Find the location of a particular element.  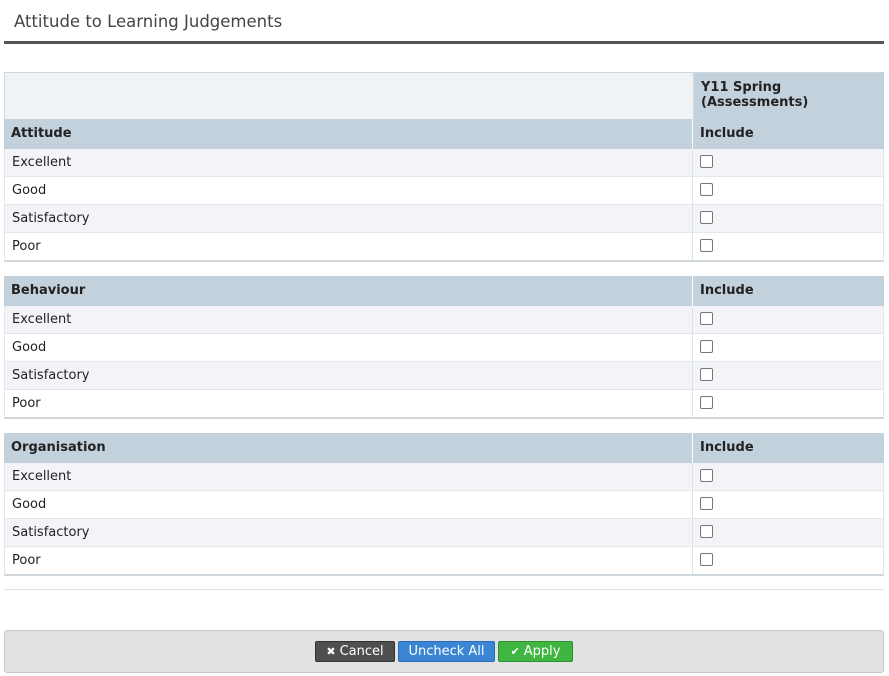

group-title: Organisation is located at coordinates (348, 448).